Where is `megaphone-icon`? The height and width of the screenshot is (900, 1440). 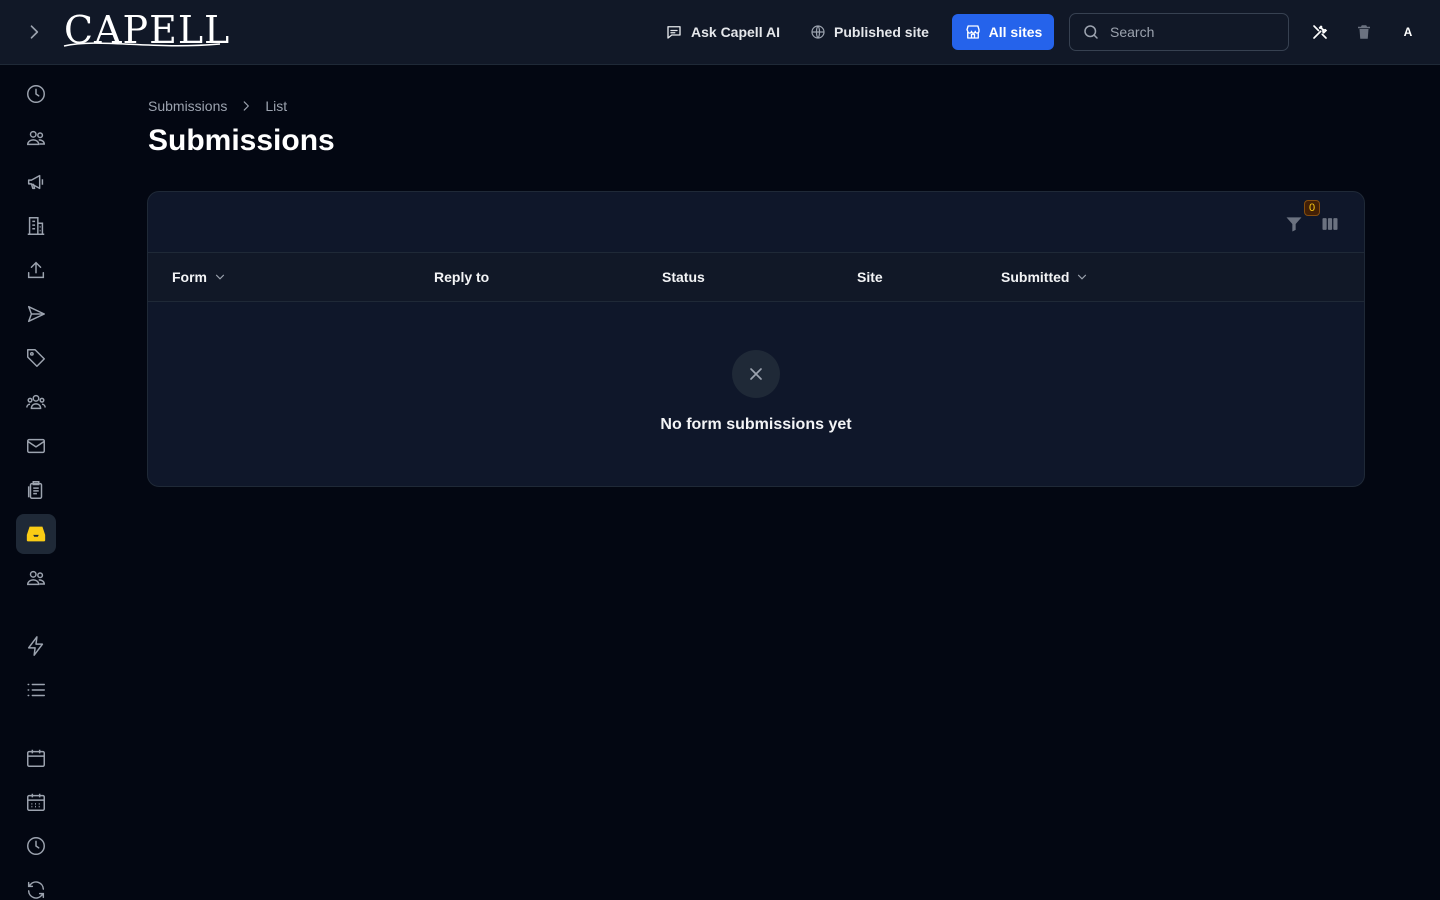
megaphone-icon is located at coordinates (35, 182).